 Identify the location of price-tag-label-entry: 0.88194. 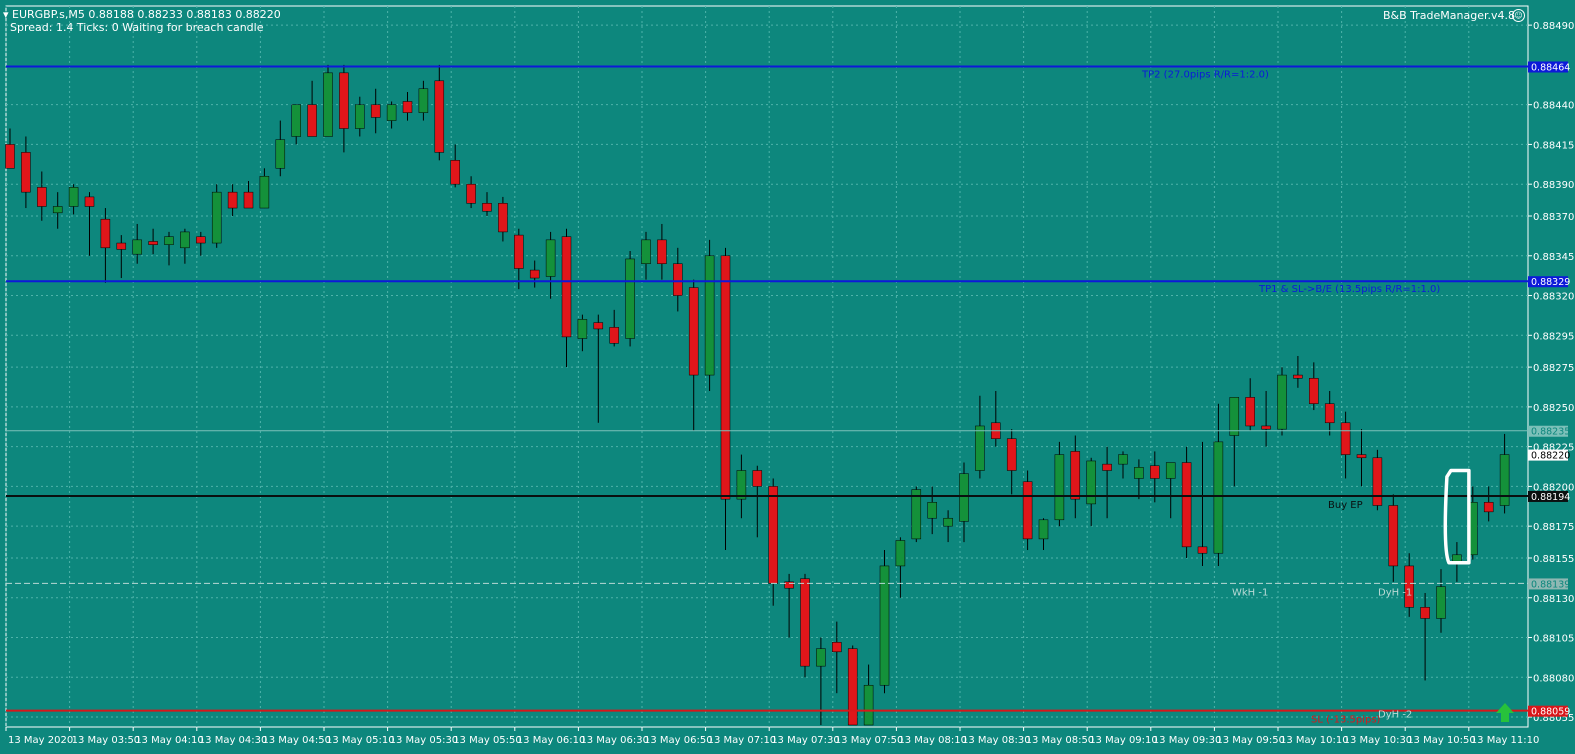
(1550, 497).